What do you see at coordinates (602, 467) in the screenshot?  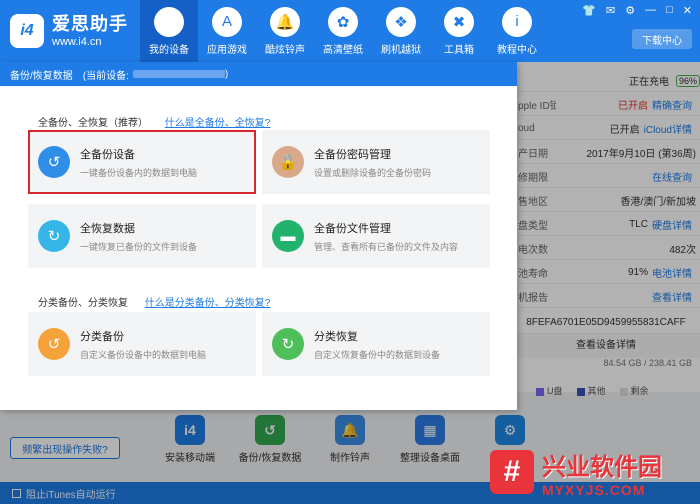 I see `watermark-title: 兴业软件园` at bounding box center [602, 467].